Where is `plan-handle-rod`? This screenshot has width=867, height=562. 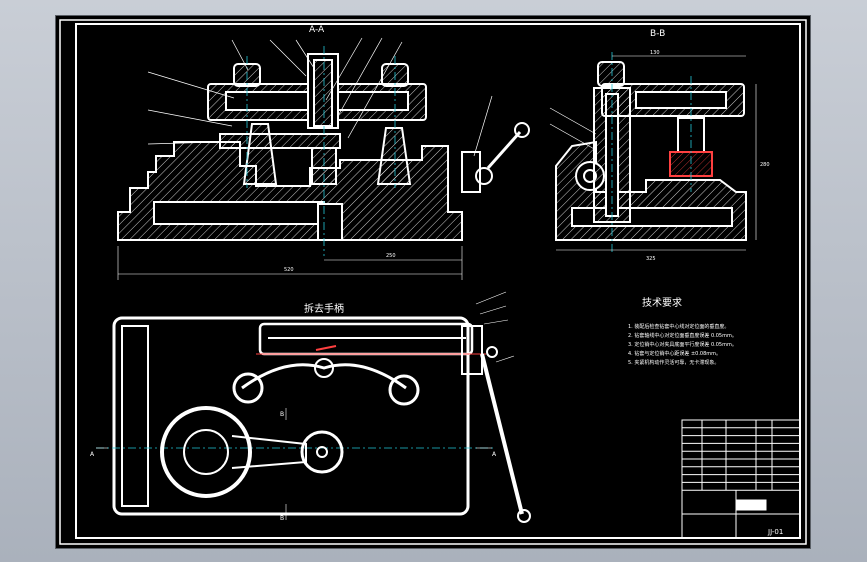
plan-handle-rod is located at coordinates (502, 434).